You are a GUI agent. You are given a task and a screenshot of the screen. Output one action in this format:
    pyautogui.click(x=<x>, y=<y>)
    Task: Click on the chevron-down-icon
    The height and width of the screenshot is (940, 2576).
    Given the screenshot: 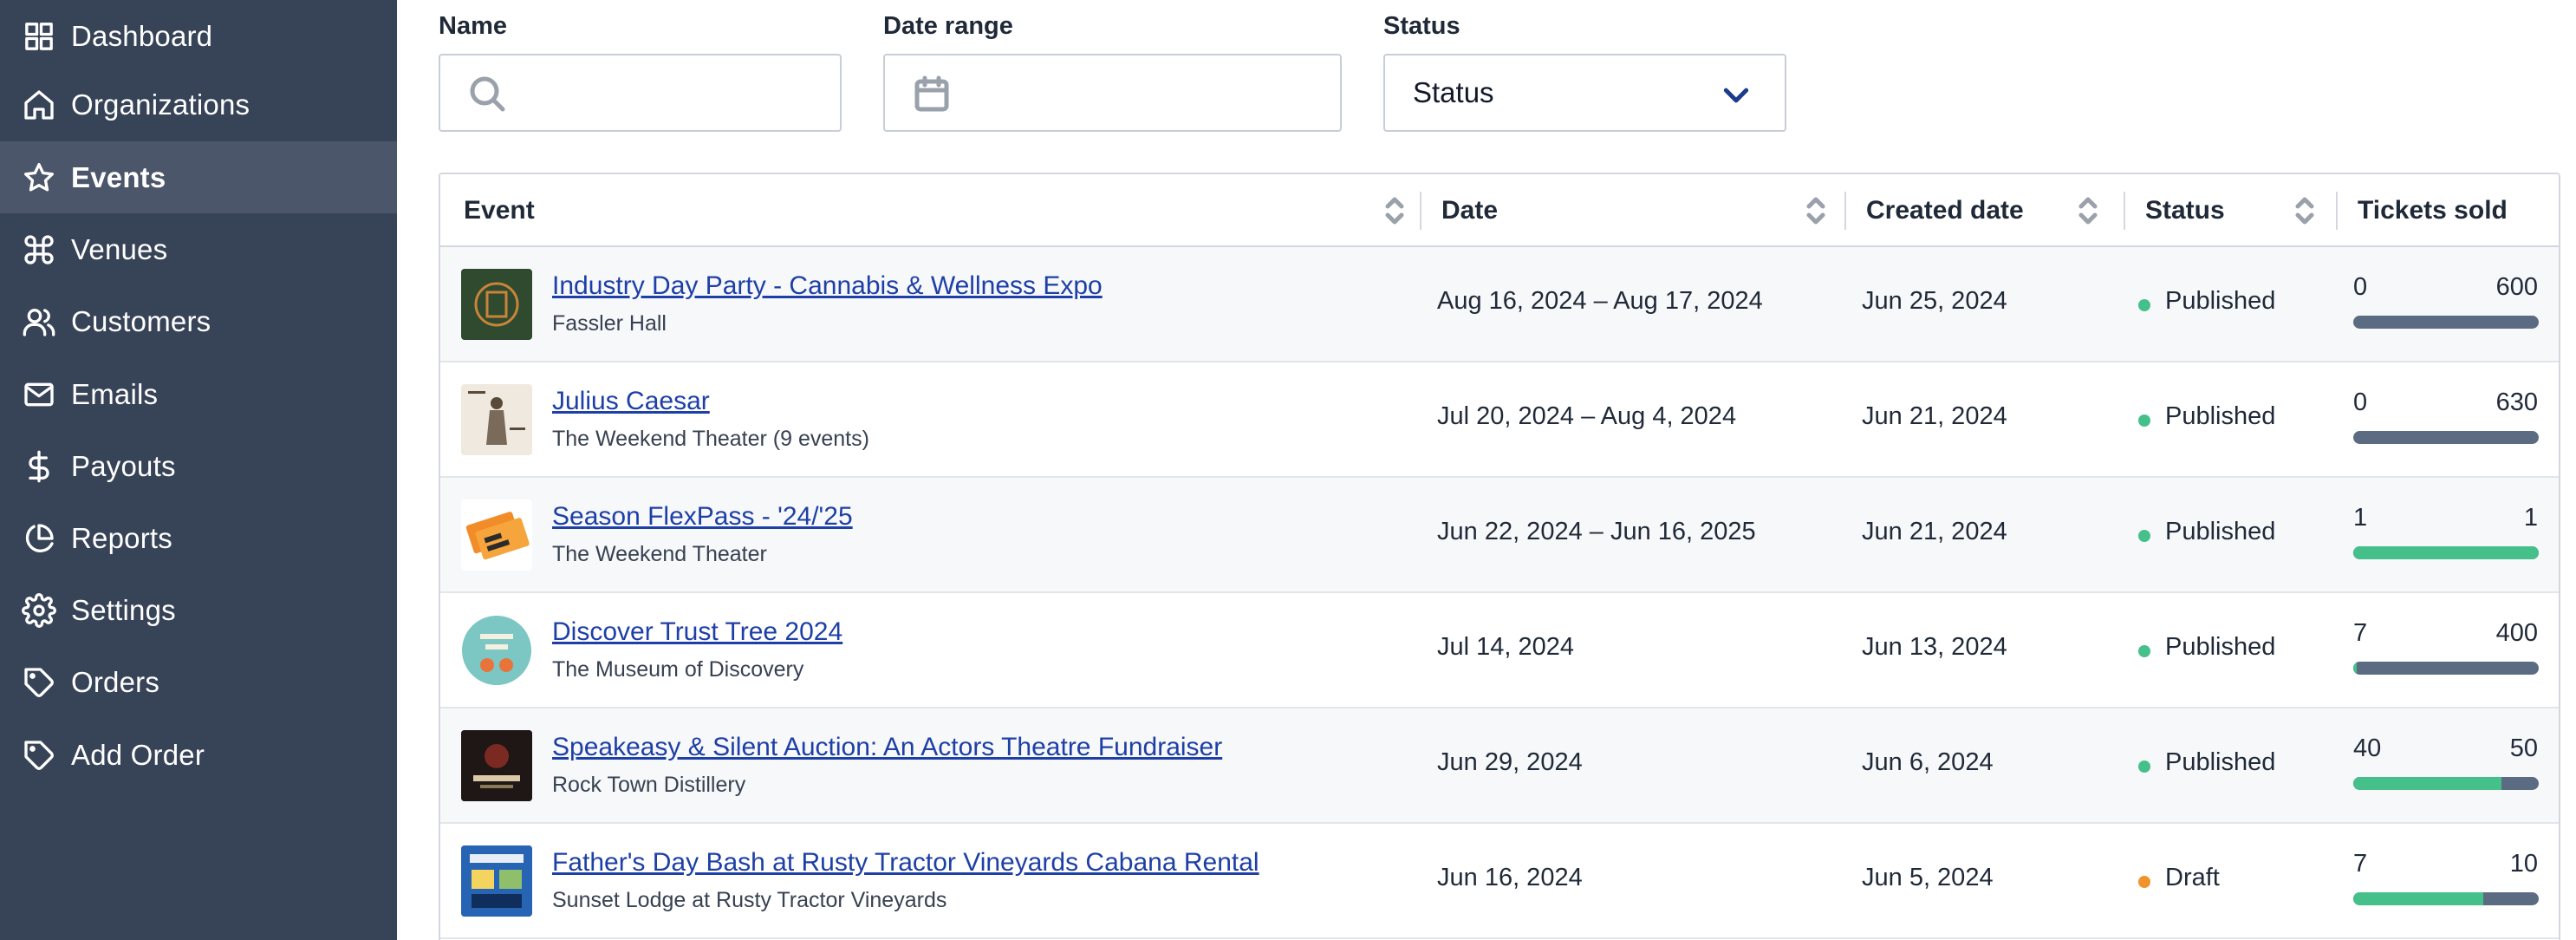 What is the action you would take?
    pyautogui.click(x=1736, y=95)
    